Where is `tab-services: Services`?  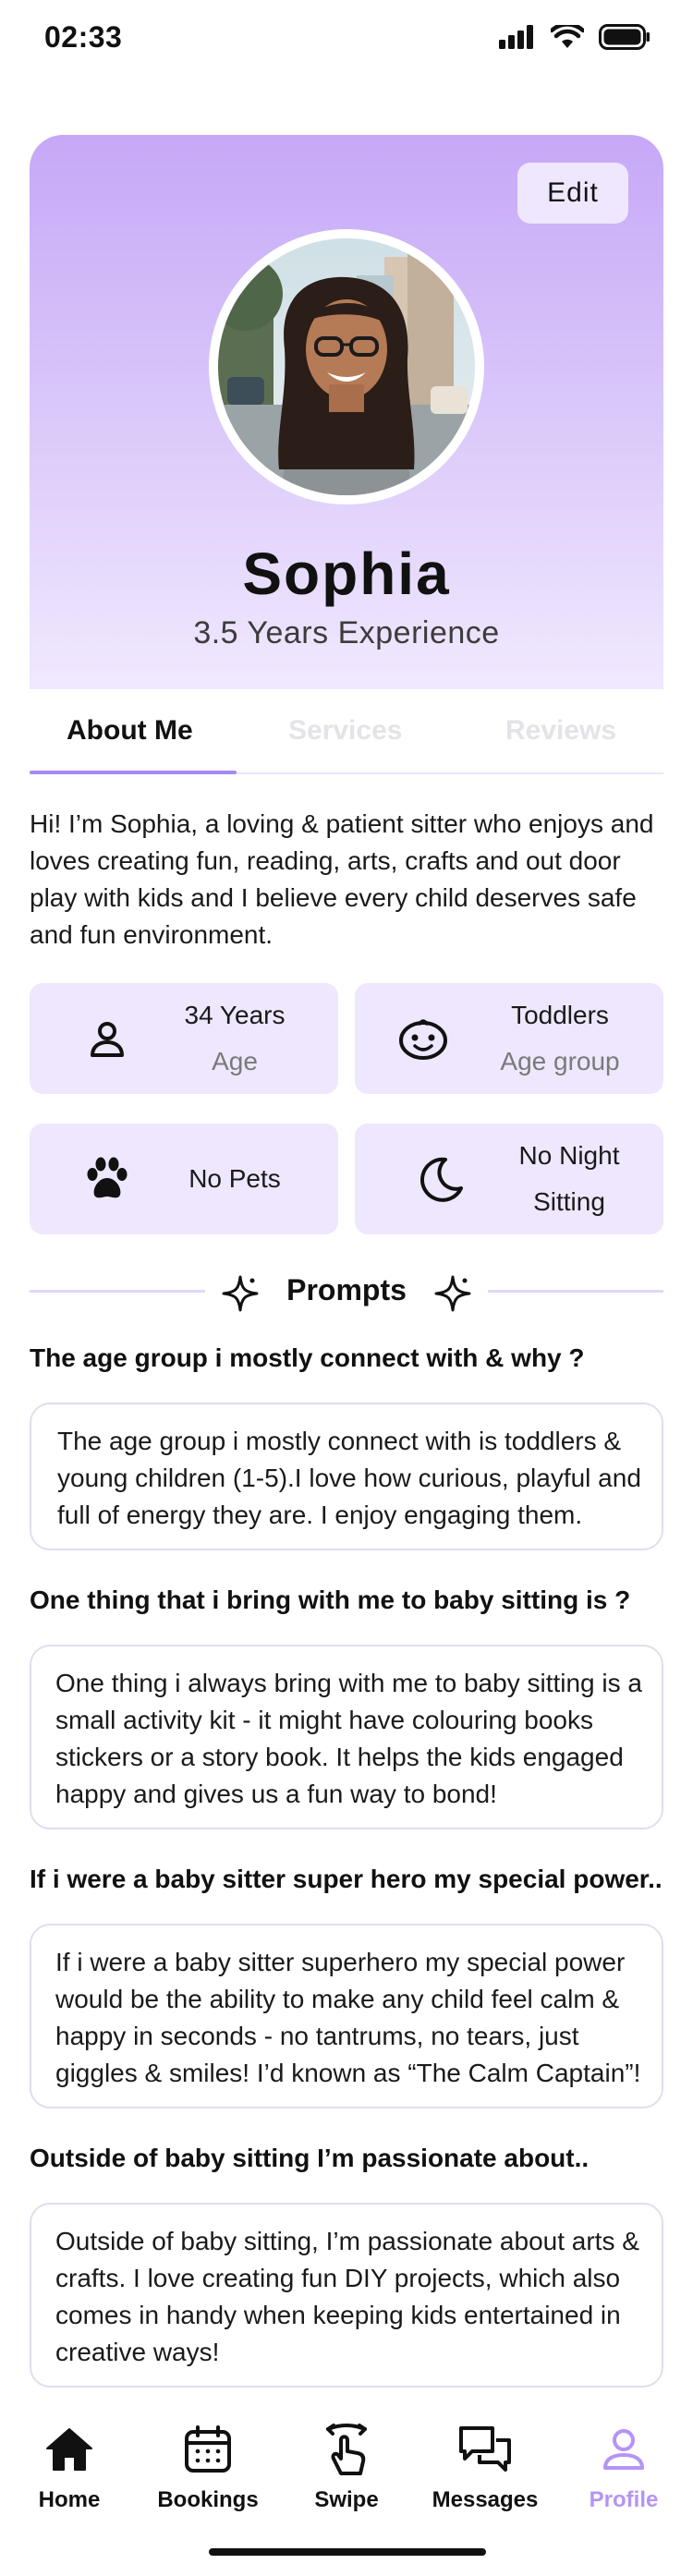
tab-services: Services is located at coordinates (345, 731).